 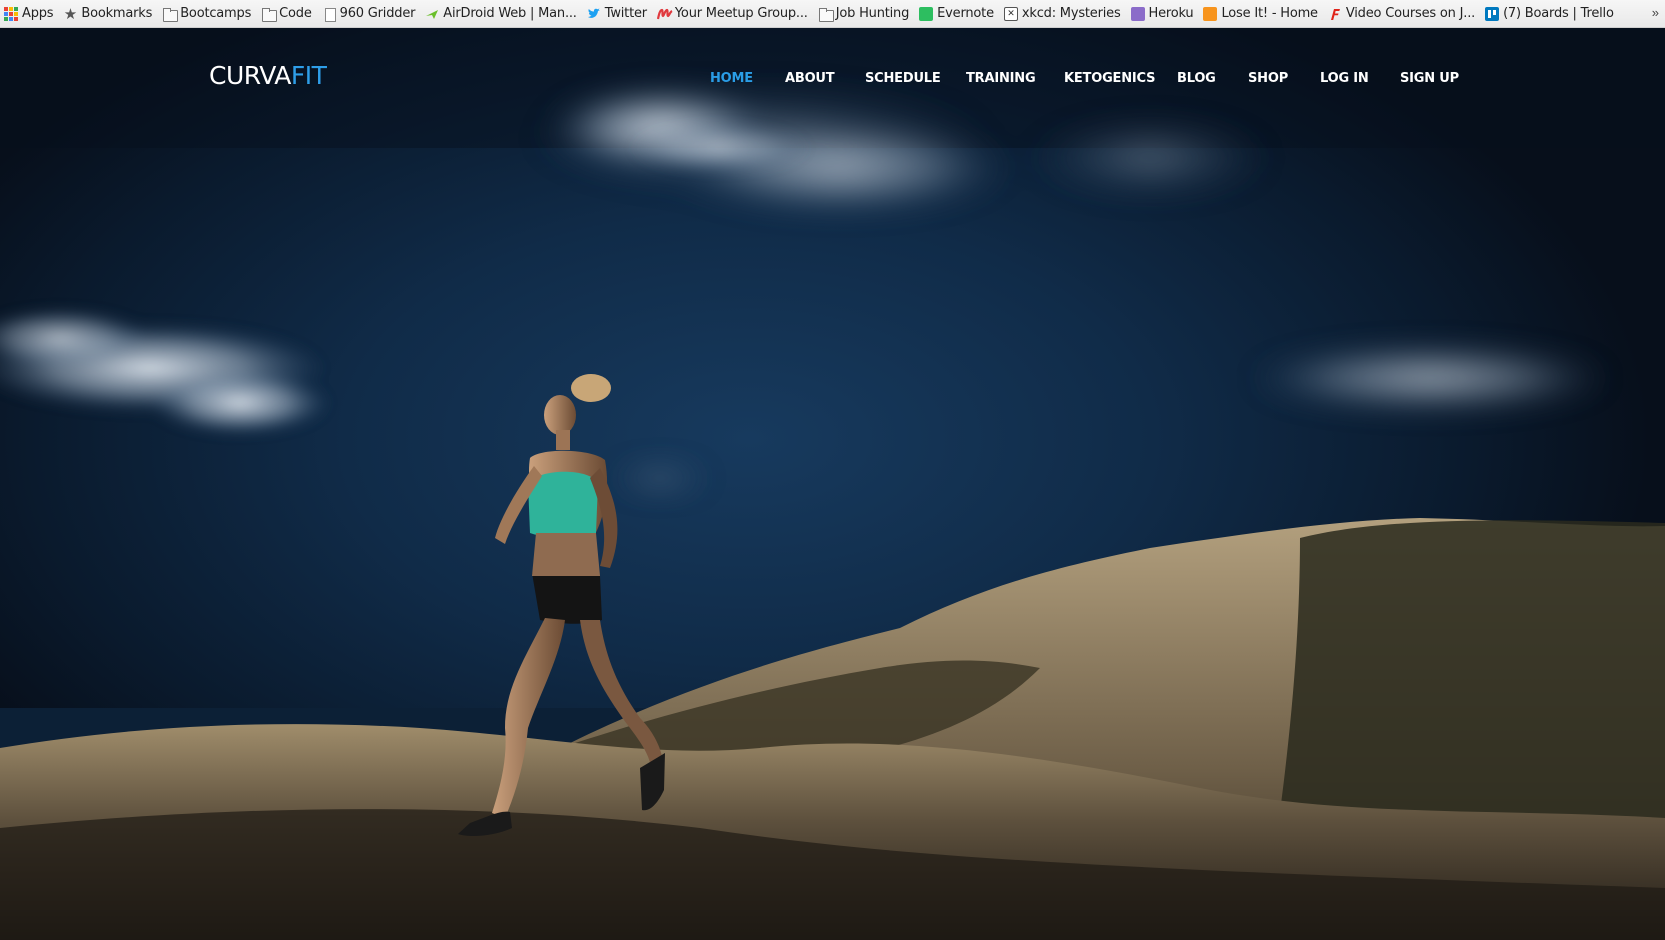 What do you see at coordinates (250, 75) in the screenshot?
I see `logo-text-curva: CURVA` at bounding box center [250, 75].